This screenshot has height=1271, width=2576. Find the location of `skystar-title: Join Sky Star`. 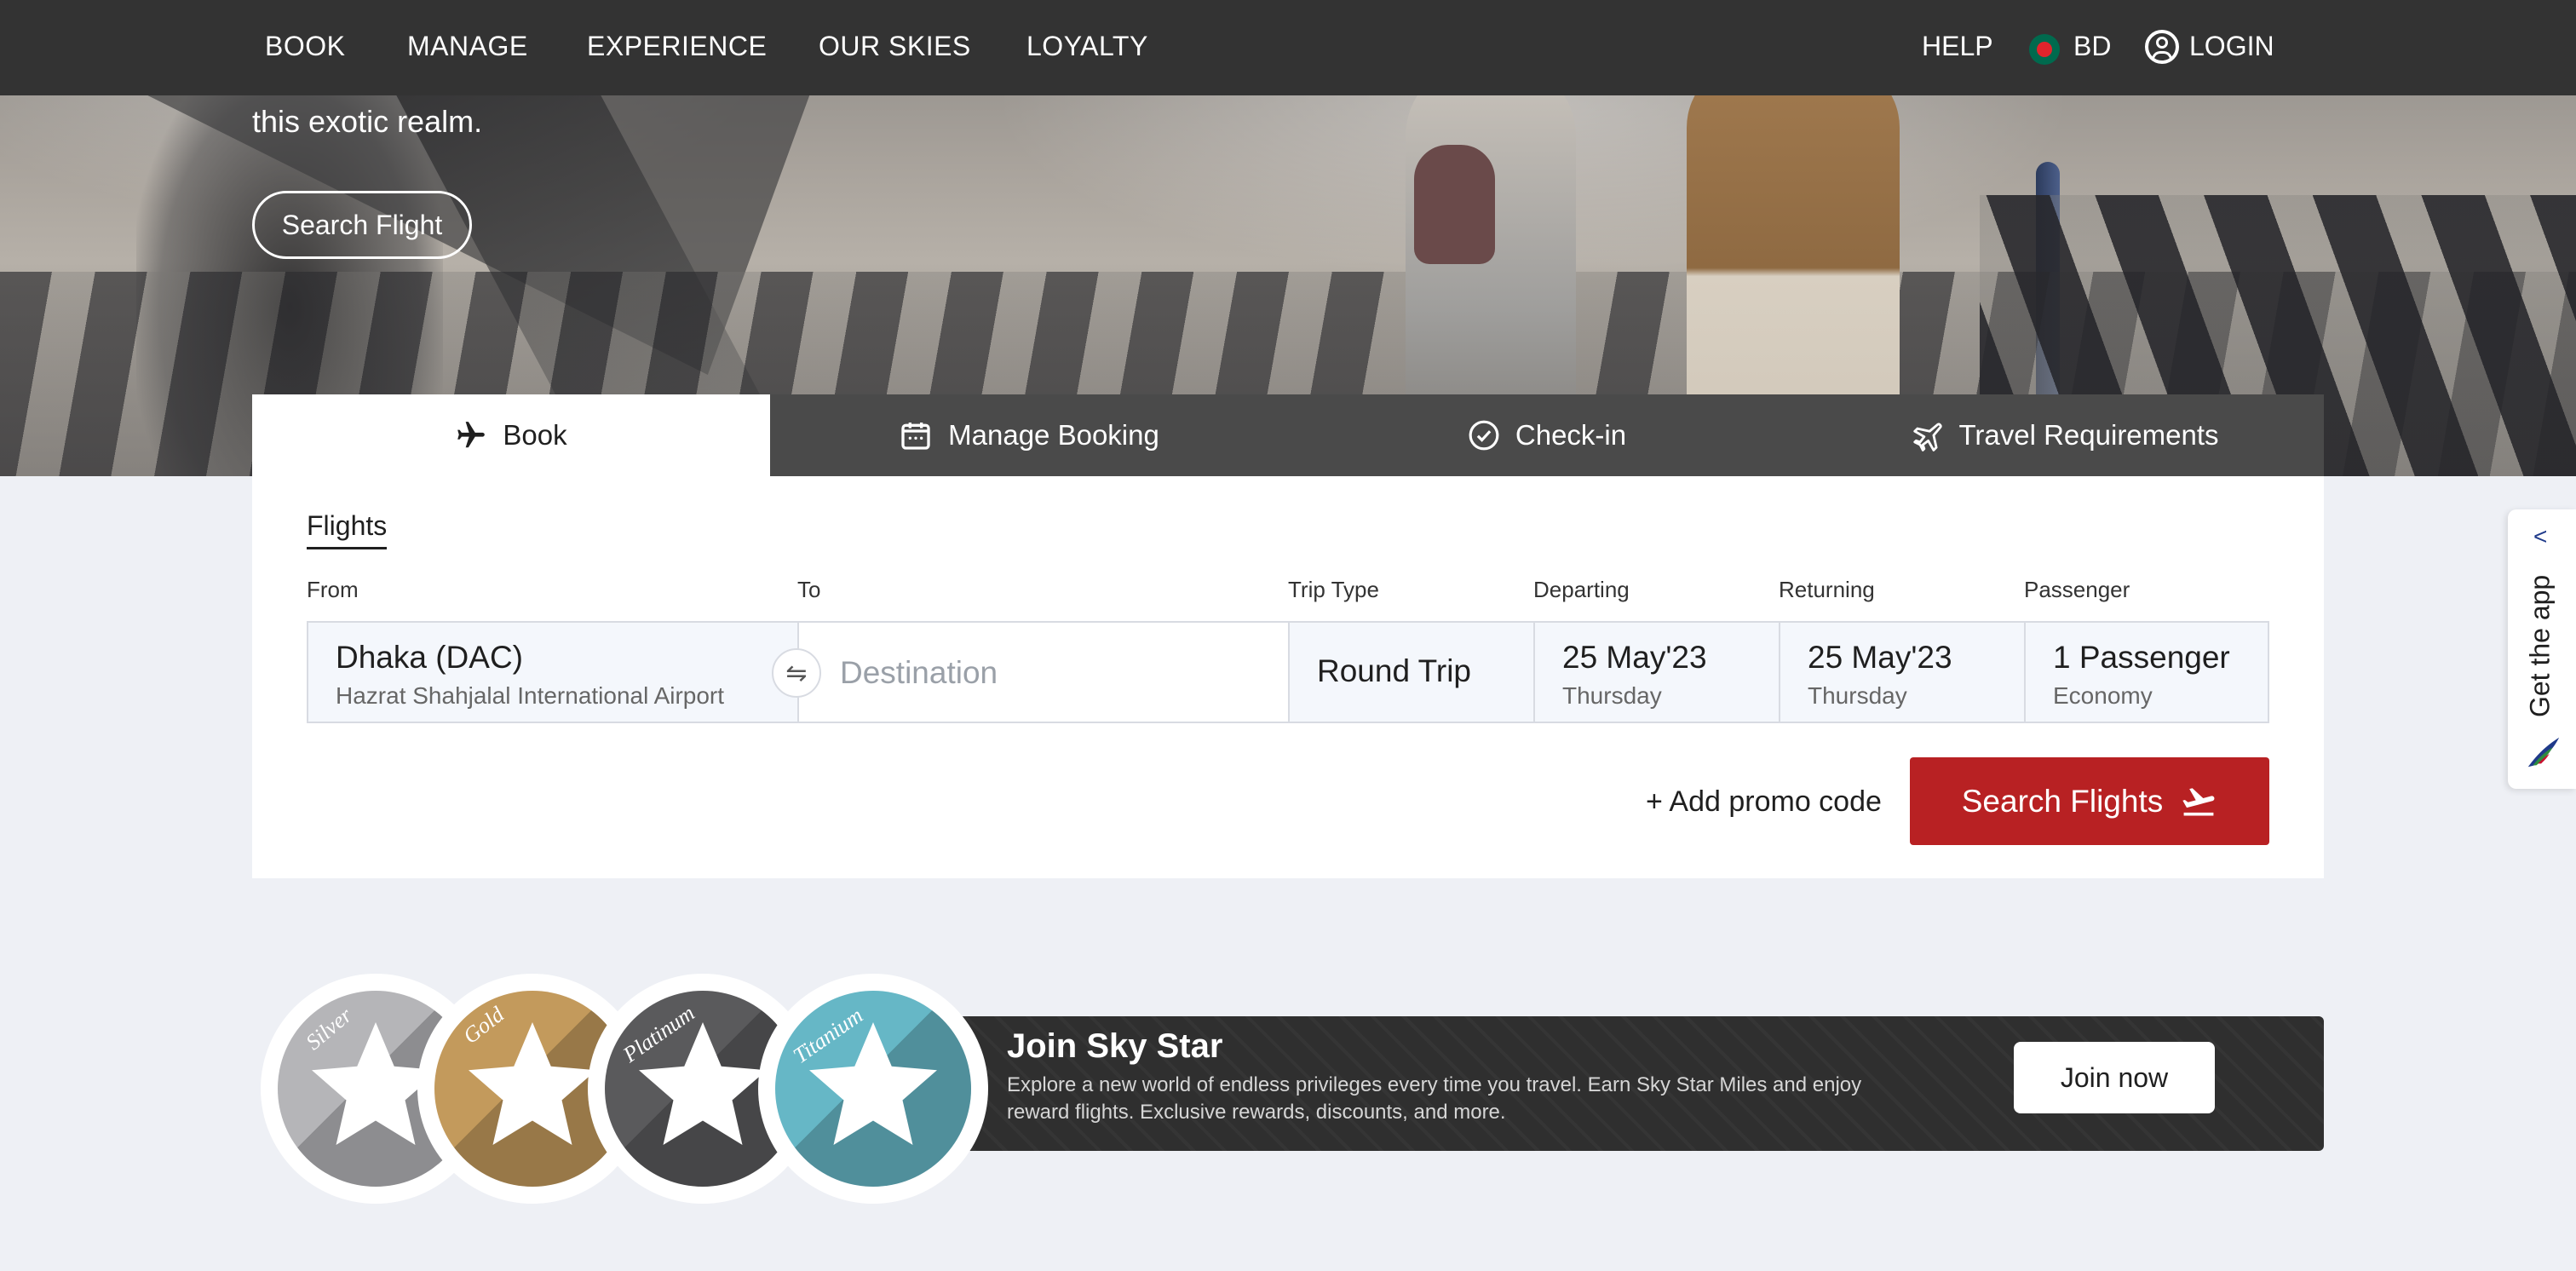

skystar-title: Join Sky Star is located at coordinates (1115, 1046).